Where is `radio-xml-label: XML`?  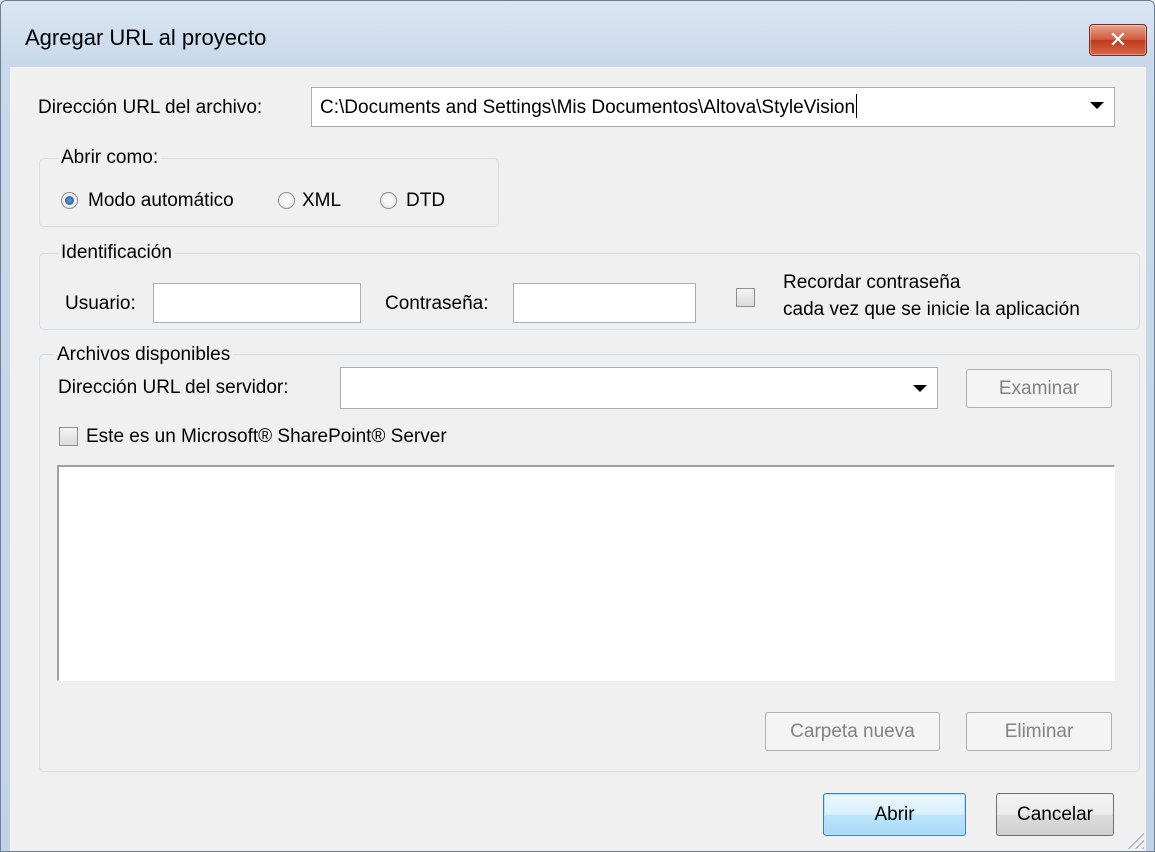 radio-xml-label: XML is located at coordinates (321, 201).